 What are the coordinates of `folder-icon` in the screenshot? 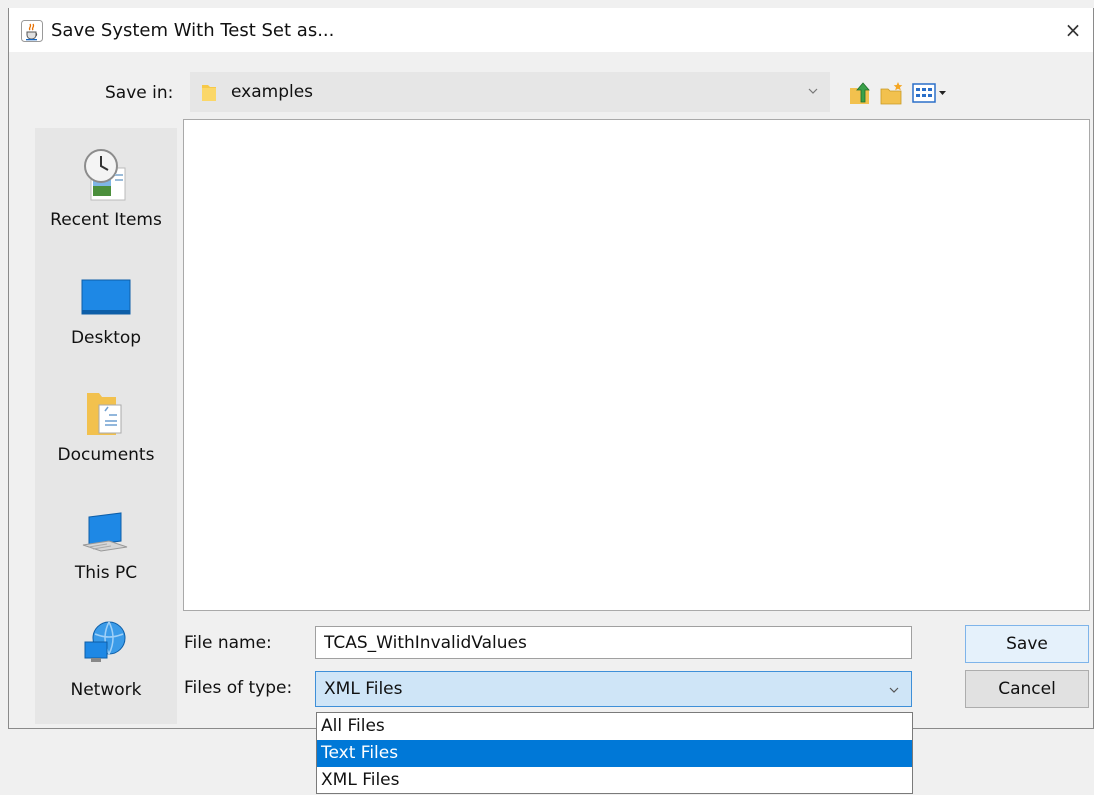 It's located at (209, 92).